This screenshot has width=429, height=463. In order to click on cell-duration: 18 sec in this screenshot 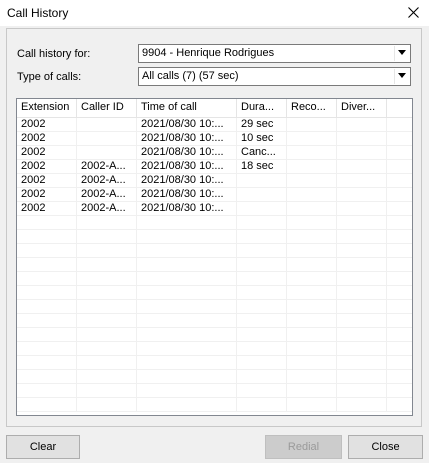, I will do `click(262, 167)`.